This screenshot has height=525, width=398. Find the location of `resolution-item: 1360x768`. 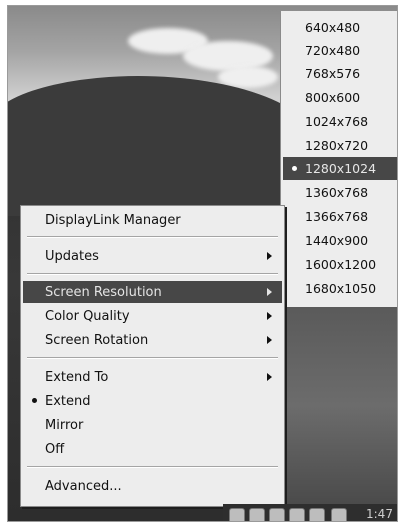

resolution-item: 1360x768 is located at coordinates (340, 192).